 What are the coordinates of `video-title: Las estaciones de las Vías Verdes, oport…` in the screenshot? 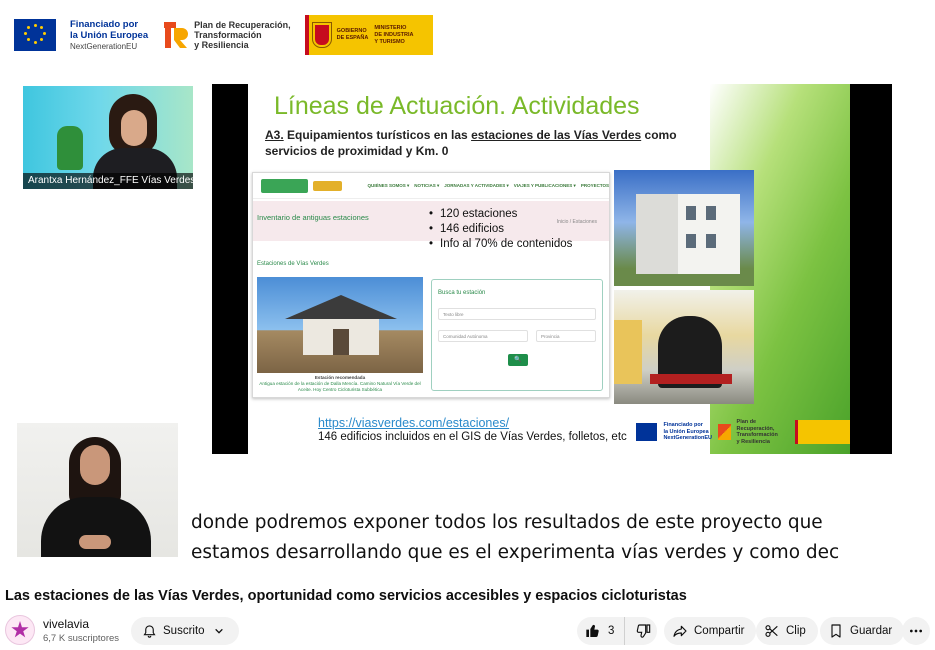 It's located at (346, 596).